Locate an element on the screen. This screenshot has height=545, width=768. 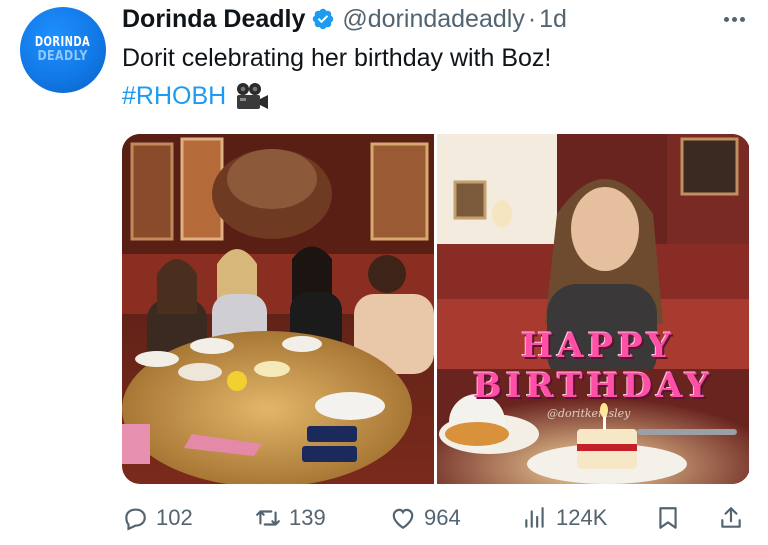
heart-icon is located at coordinates (403, 519).